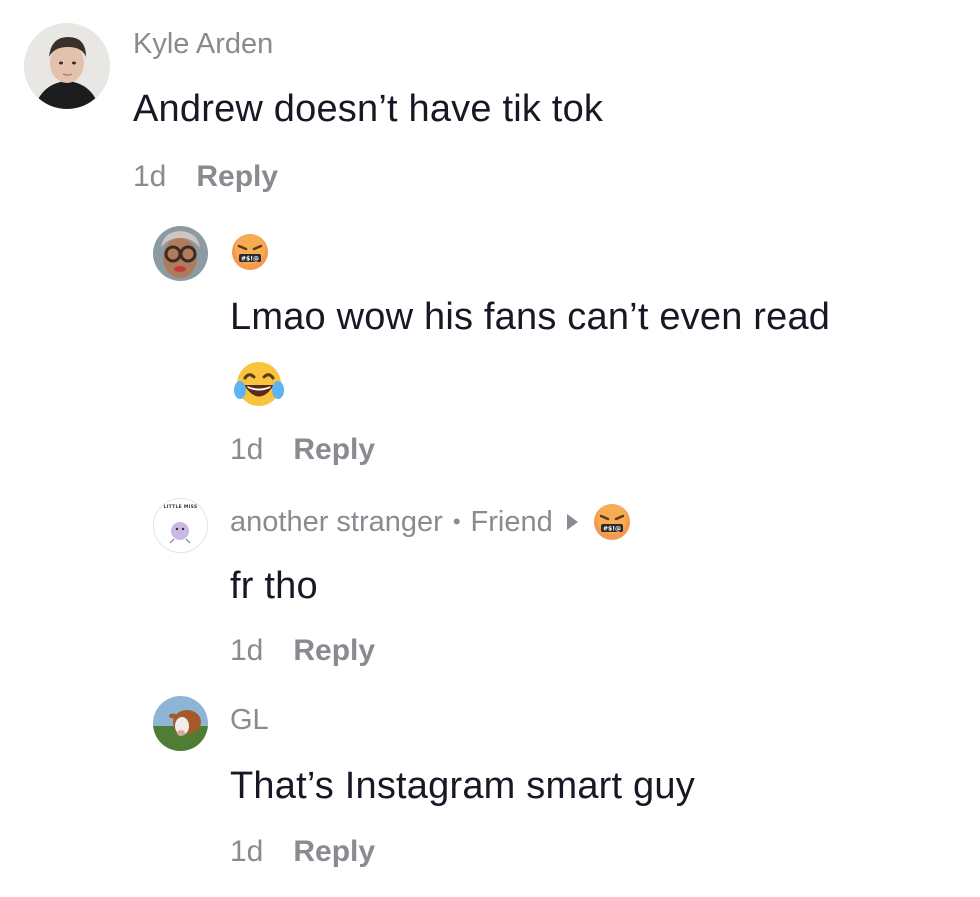  What do you see at coordinates (180, 525) in the screenshot?
I see `avatar: LITTLE MISS` at bounding box center [180, 525].